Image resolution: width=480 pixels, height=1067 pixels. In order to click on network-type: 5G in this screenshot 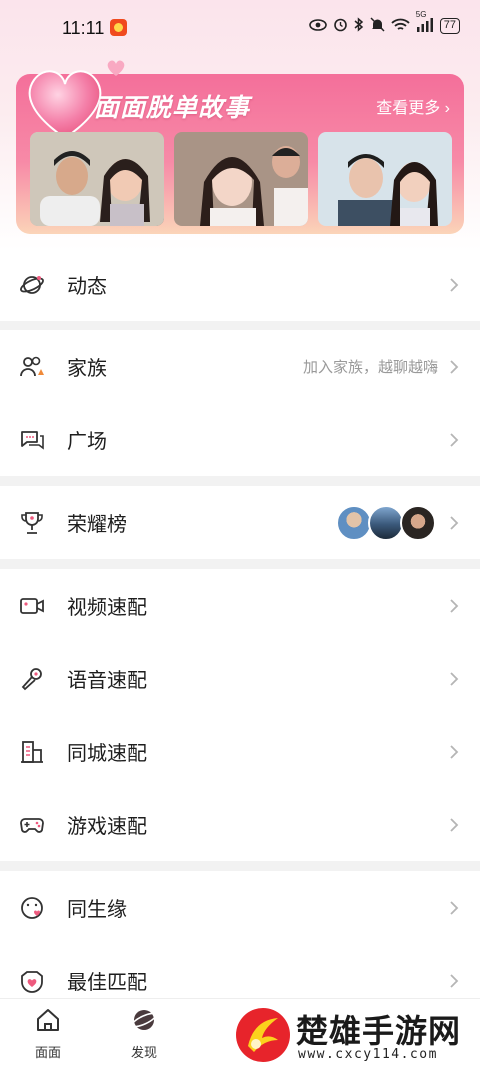, I will do `click(421, 14)`.